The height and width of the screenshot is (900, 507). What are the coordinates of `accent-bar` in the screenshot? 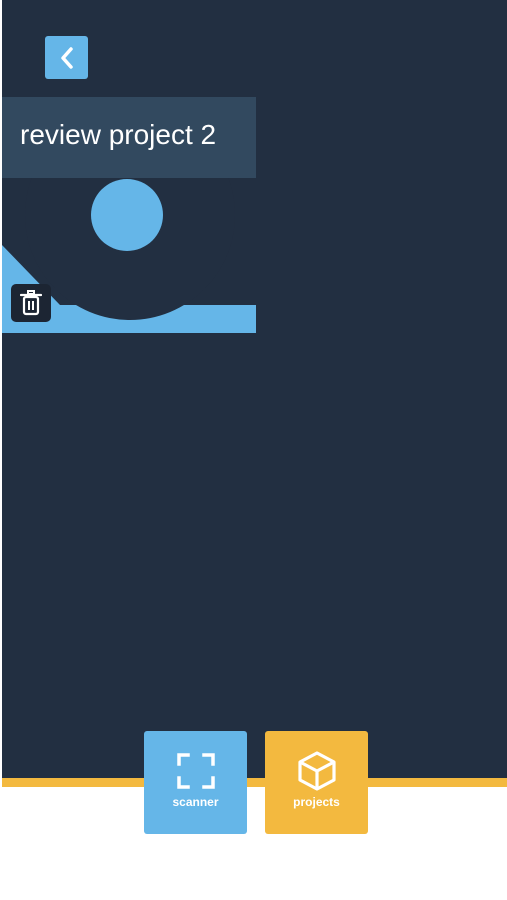 It's located at (254, 782).